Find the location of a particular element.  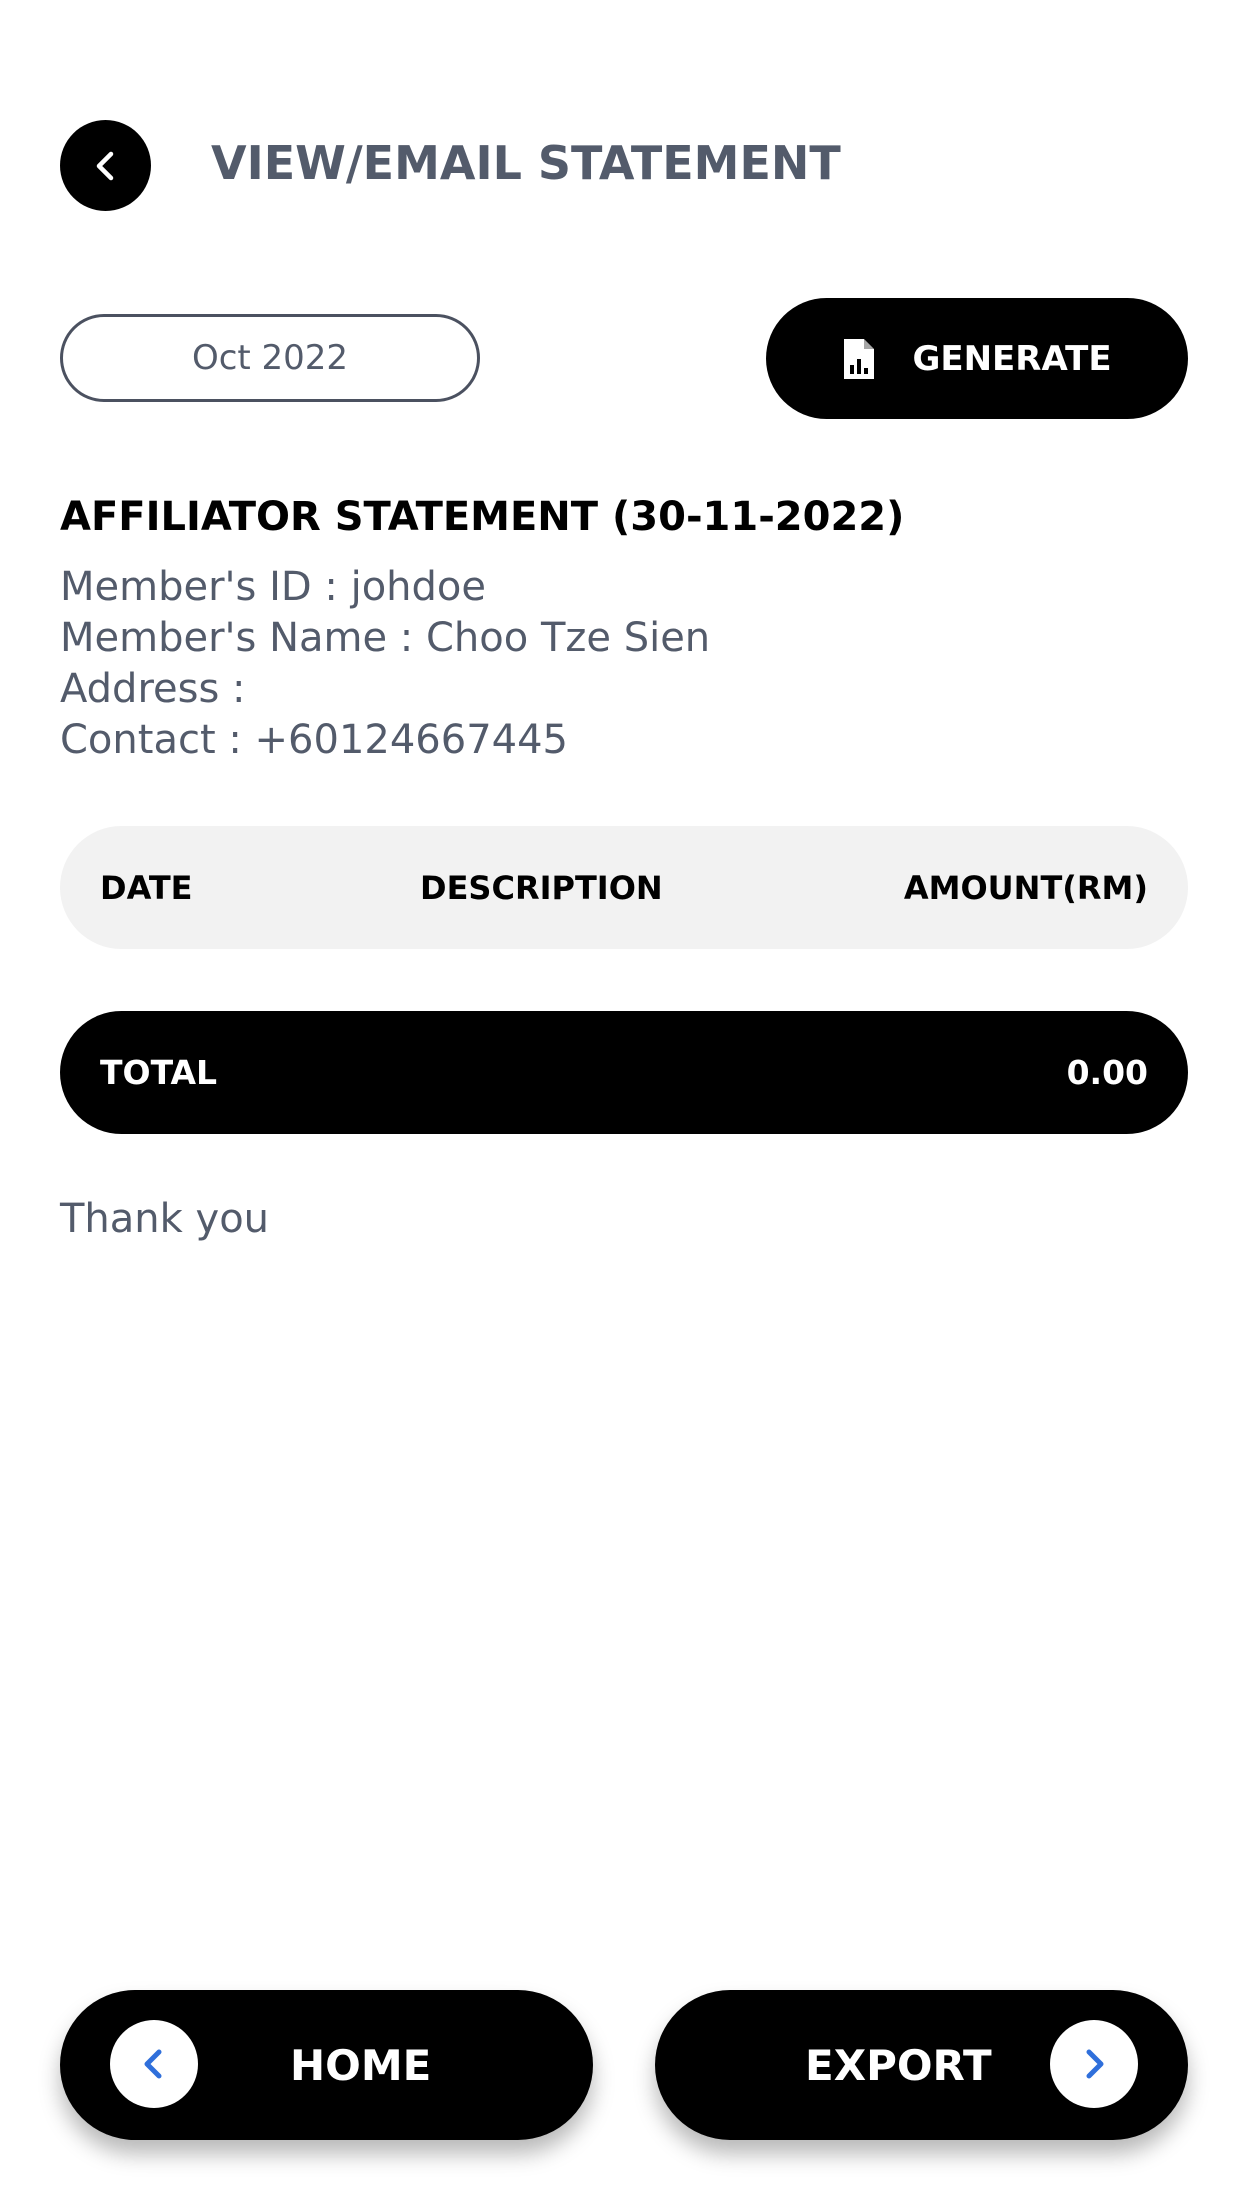

total-label: TOTAL is located at coordinates (159, 1072).